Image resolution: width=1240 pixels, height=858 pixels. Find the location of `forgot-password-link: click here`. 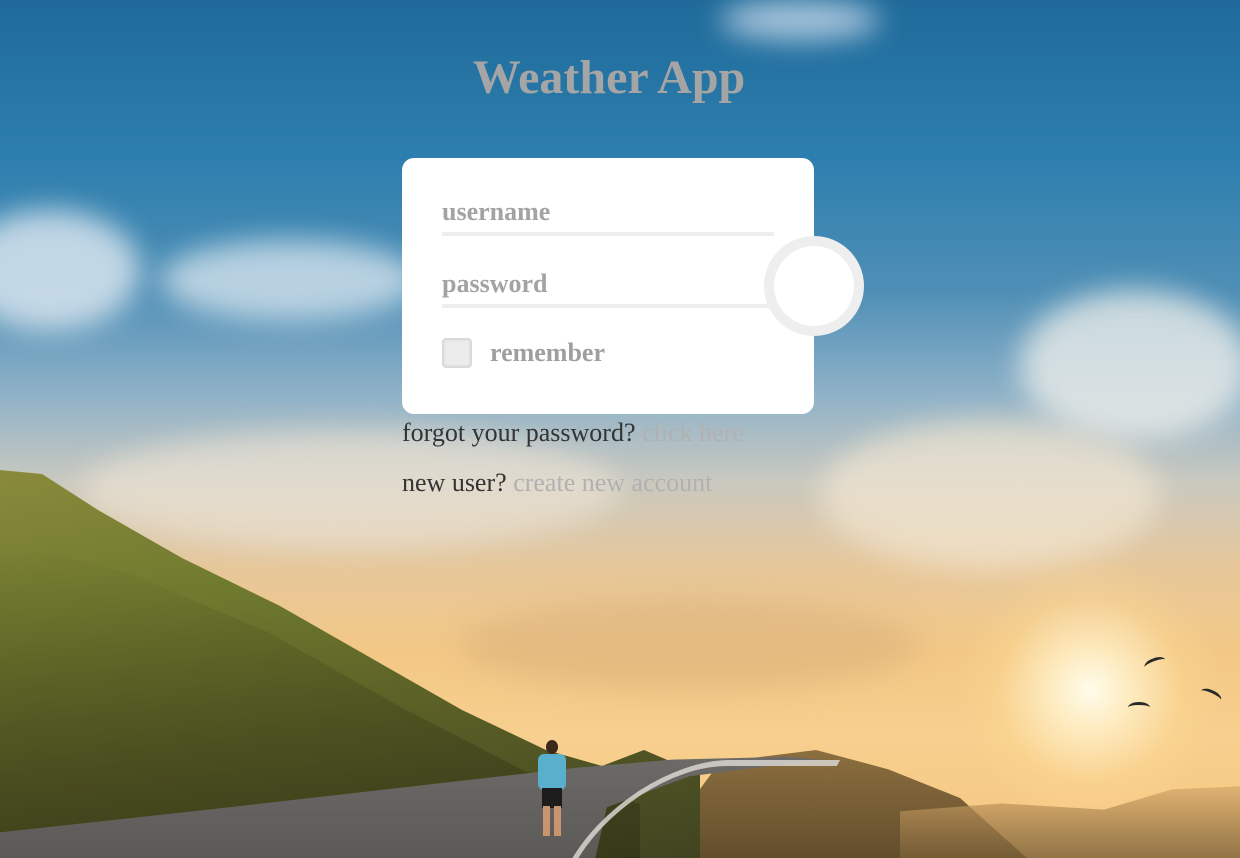

forgot-password-link: click here is located at coordinates (693, 432).